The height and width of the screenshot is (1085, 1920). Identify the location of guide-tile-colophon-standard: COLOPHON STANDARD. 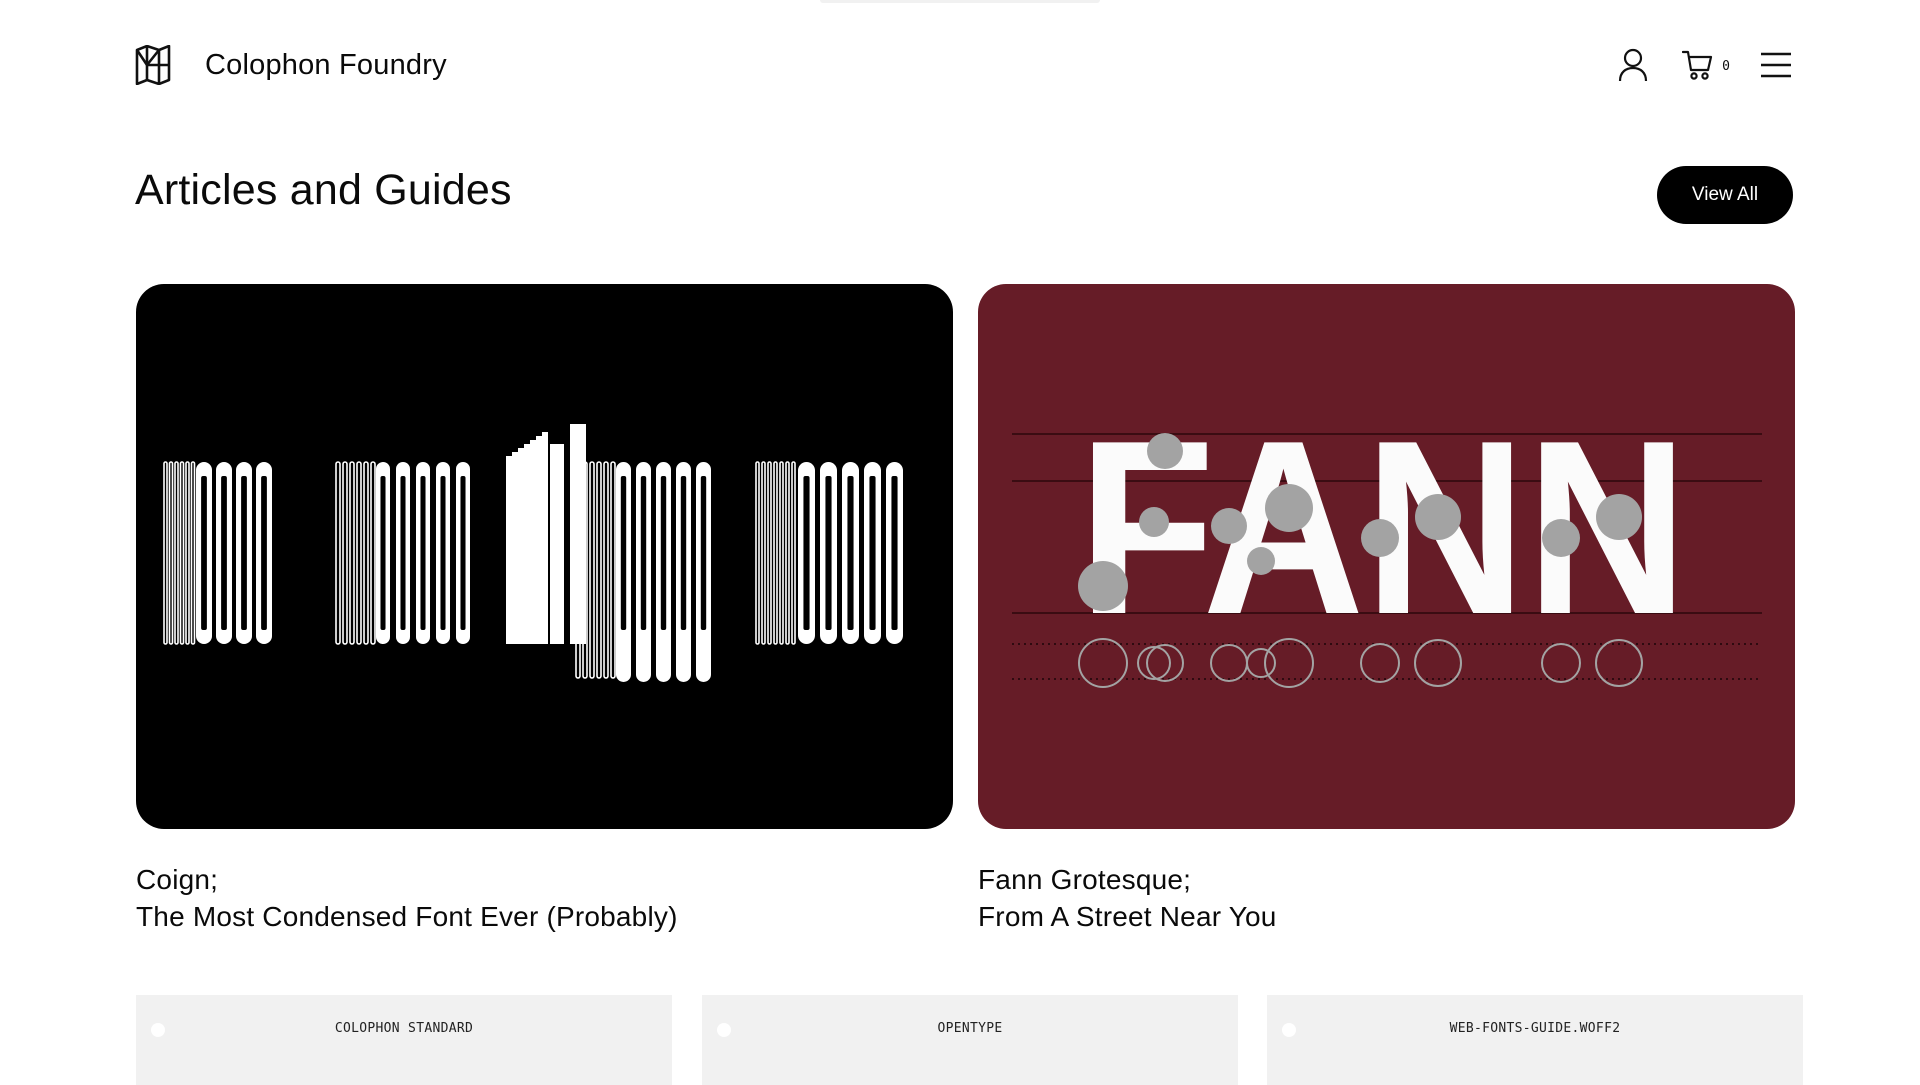
(404, 1040).